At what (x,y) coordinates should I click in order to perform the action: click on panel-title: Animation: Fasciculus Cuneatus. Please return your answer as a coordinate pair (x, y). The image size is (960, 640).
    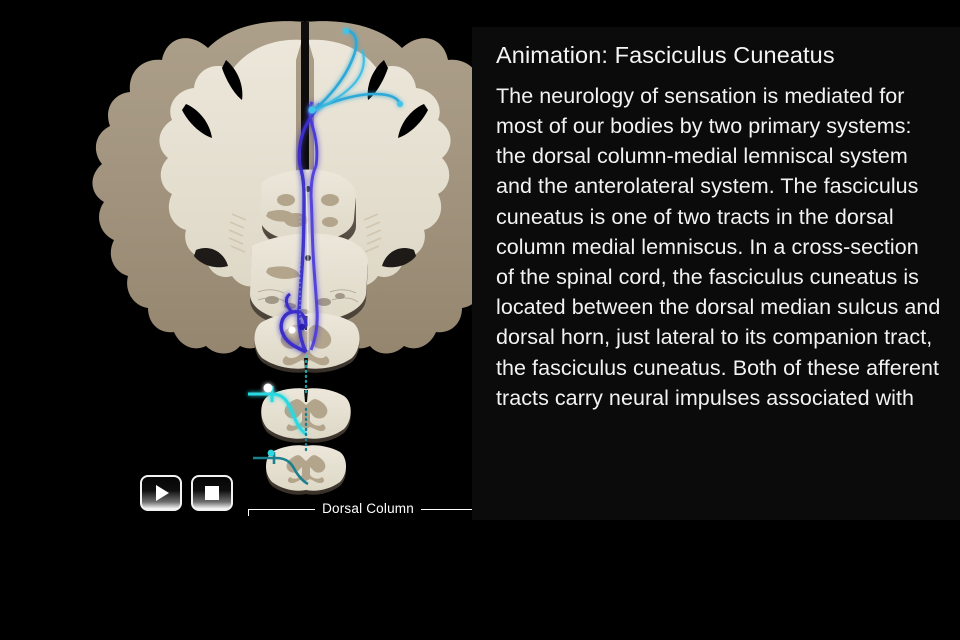
    Looking at the image, I should click on (665, 55).